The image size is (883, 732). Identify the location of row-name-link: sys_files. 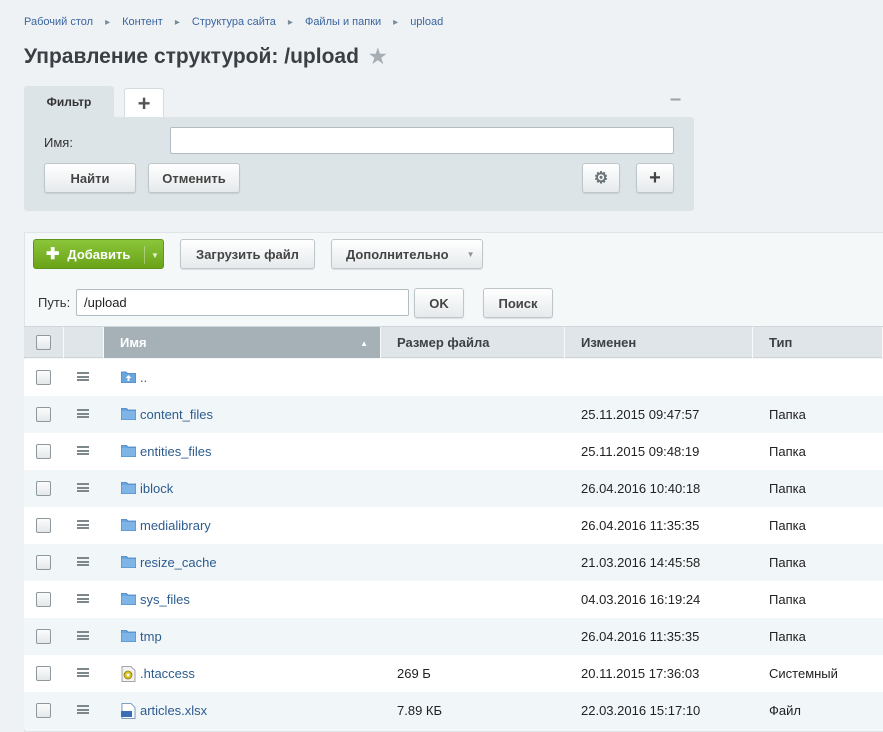
(165, 599).